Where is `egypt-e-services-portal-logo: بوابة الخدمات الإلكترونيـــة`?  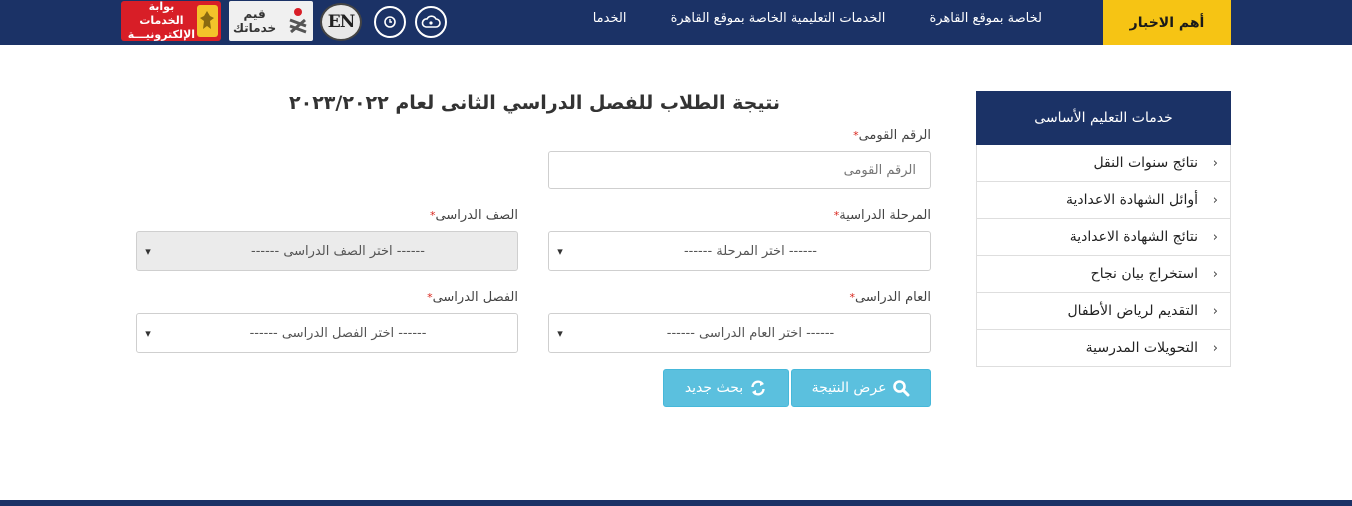 egypt-e-services-portal-logo: بوابة الخدمات الإلكترونيـــة is located at coordinates (171, 20).